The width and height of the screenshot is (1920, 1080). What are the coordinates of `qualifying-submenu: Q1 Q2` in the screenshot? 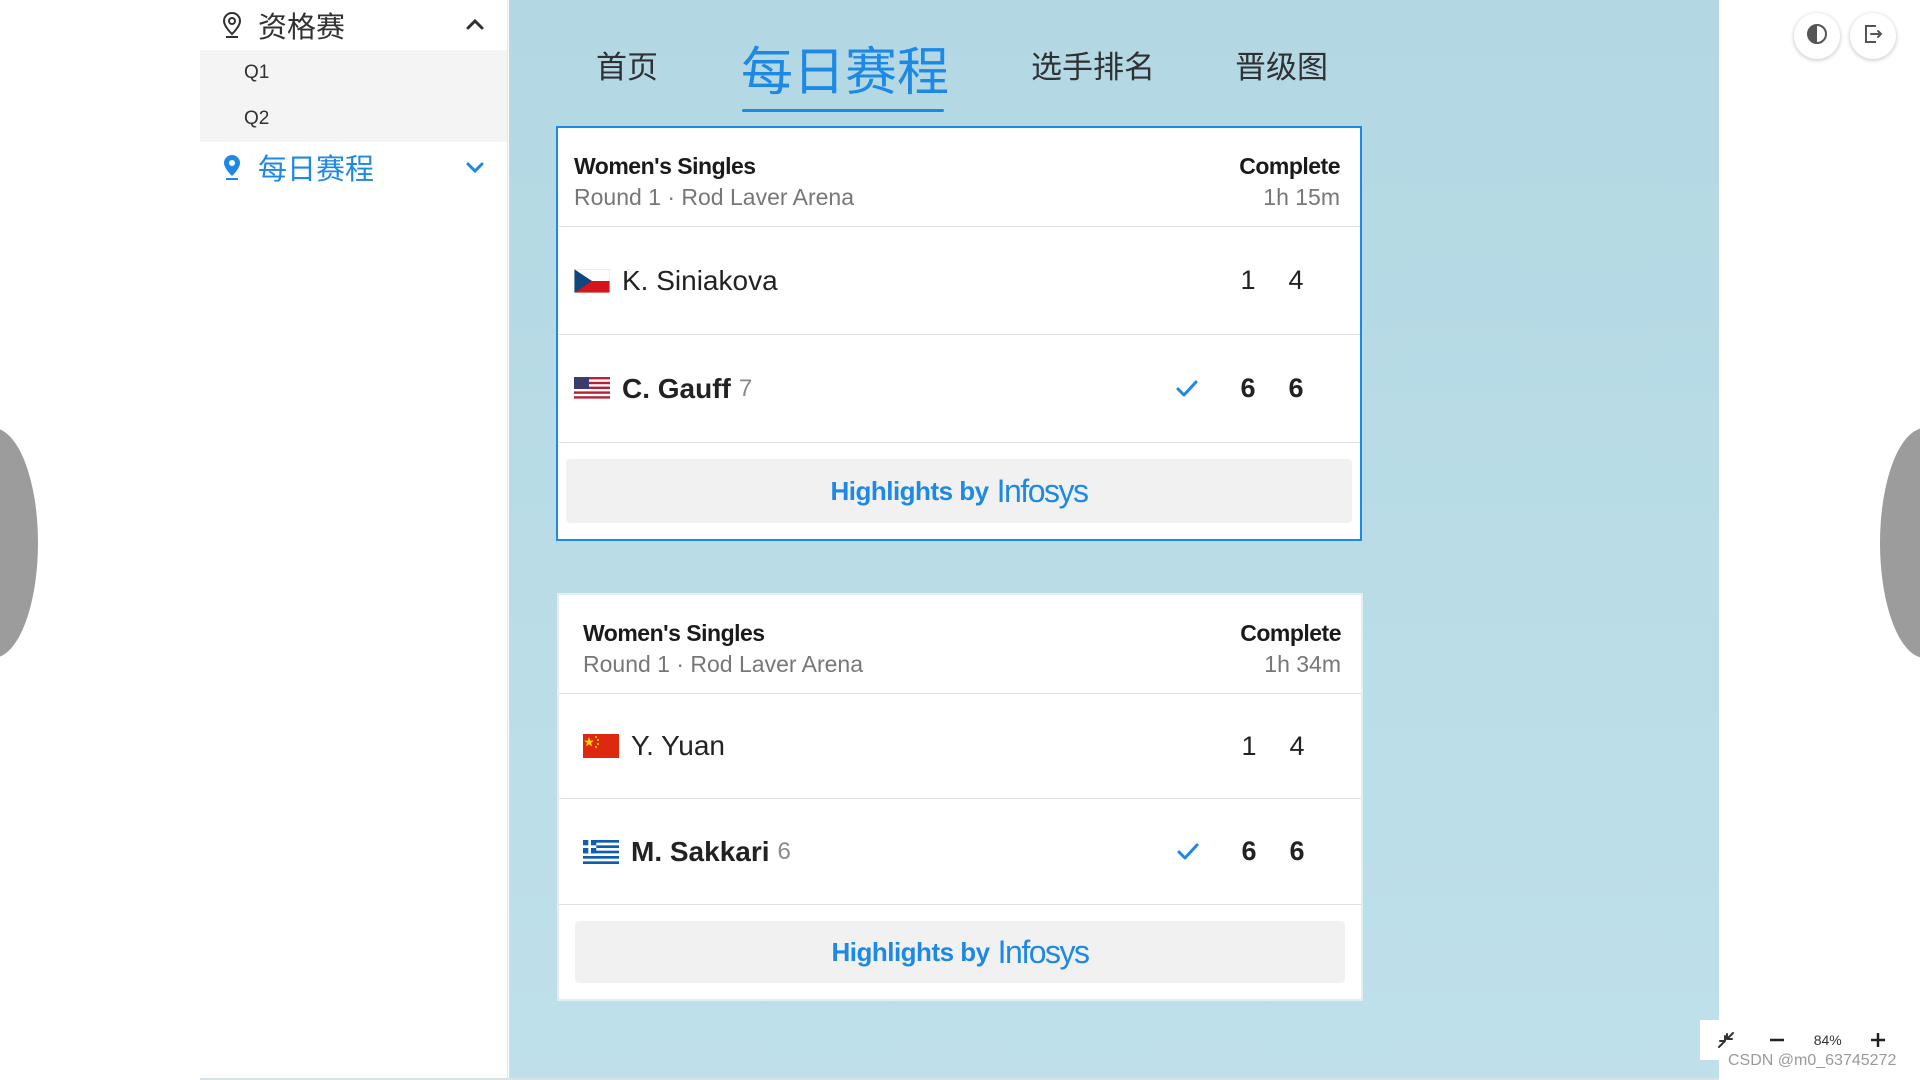 It's located at (353, 96).